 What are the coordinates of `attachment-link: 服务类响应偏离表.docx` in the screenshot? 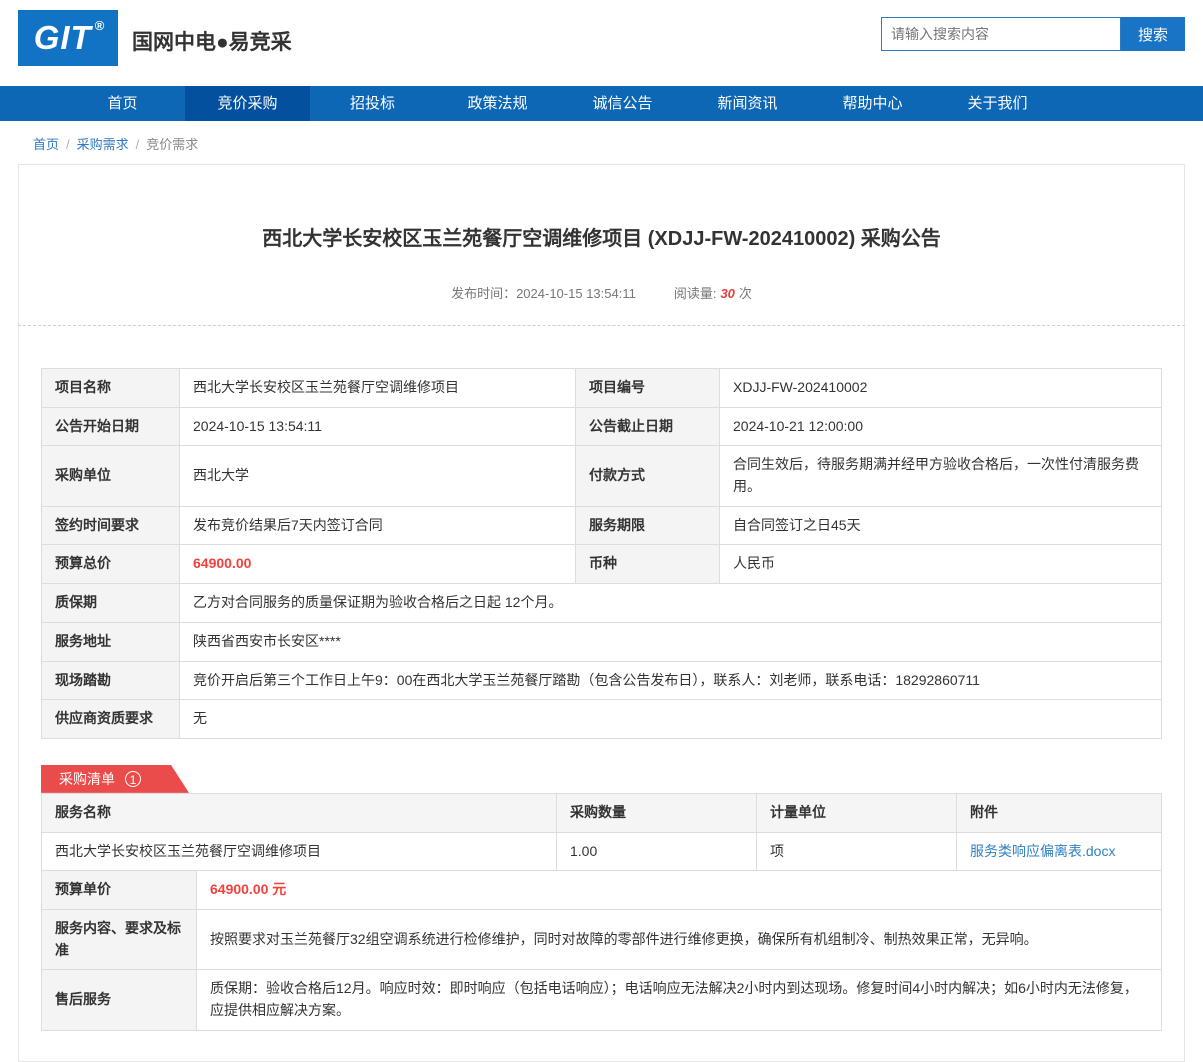 It's located at (1042, 851).